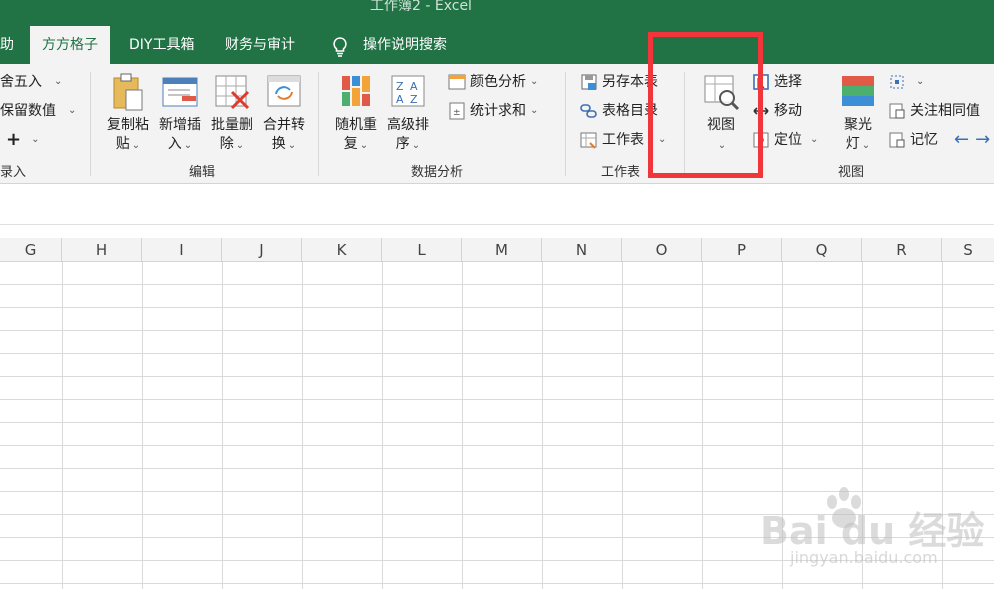 This screenshot has height=589, width=994. I want to click on arrow-left-icon: ←, so click(961, 140).